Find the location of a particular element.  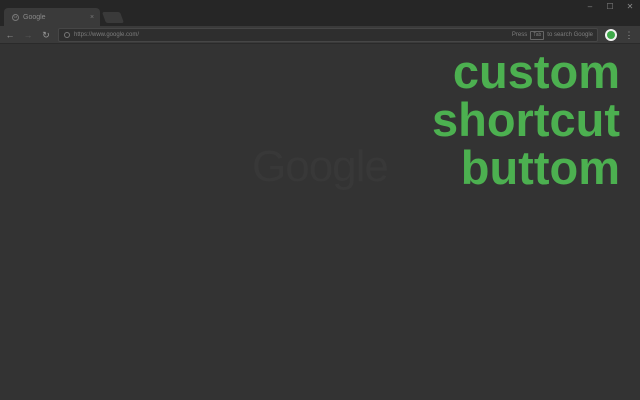

tab-close-icon: × is located at coordinates (92, 17).